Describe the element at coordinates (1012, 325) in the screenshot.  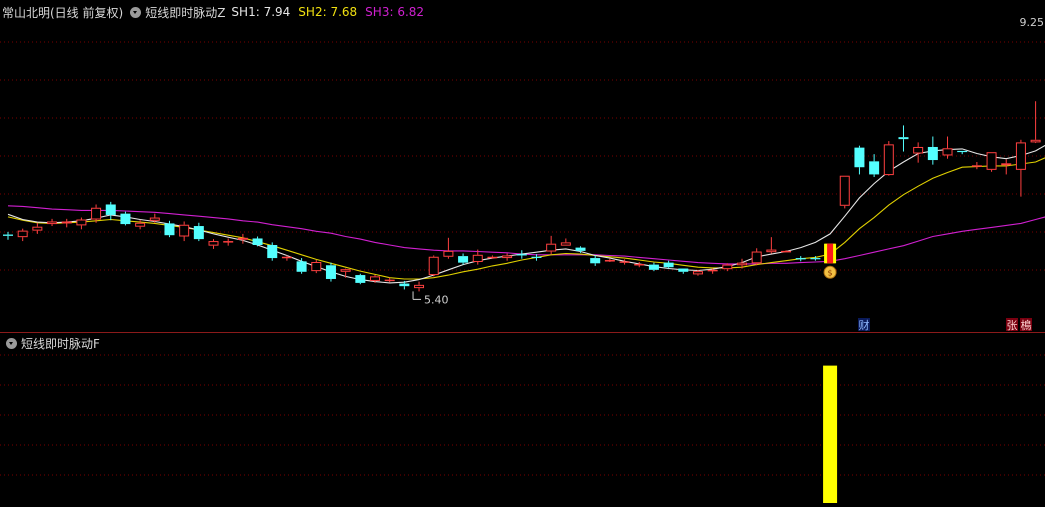
I see `zhang-badge: 张` at that location.